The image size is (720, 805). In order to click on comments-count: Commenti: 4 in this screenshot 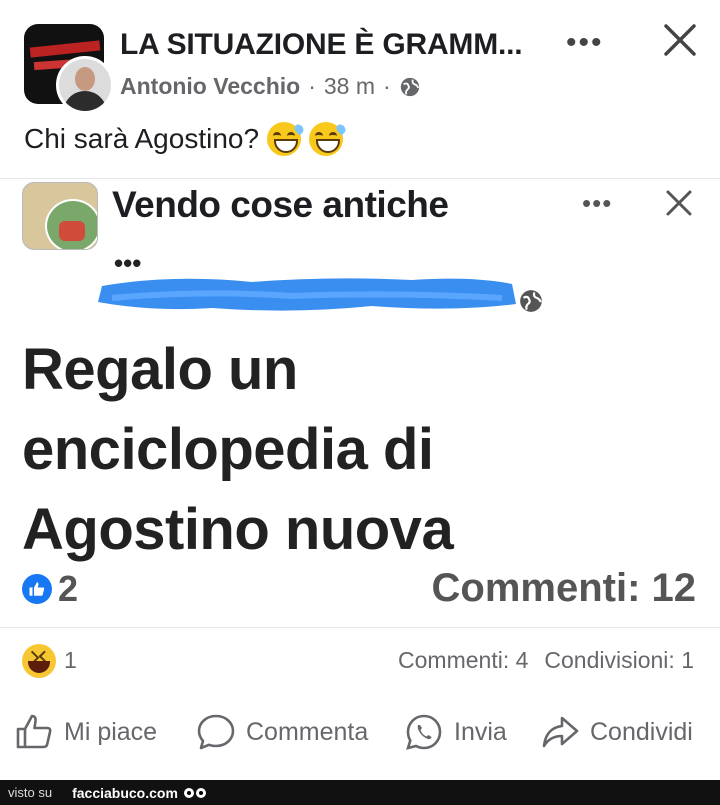, I will do `click(463, 660)`.